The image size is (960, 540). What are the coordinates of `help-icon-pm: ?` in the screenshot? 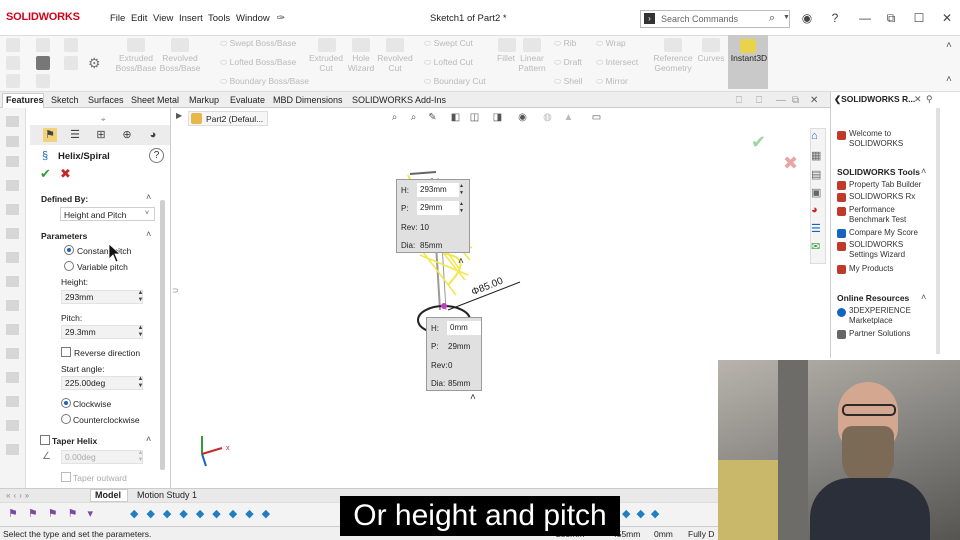 It's located at (156, 155).